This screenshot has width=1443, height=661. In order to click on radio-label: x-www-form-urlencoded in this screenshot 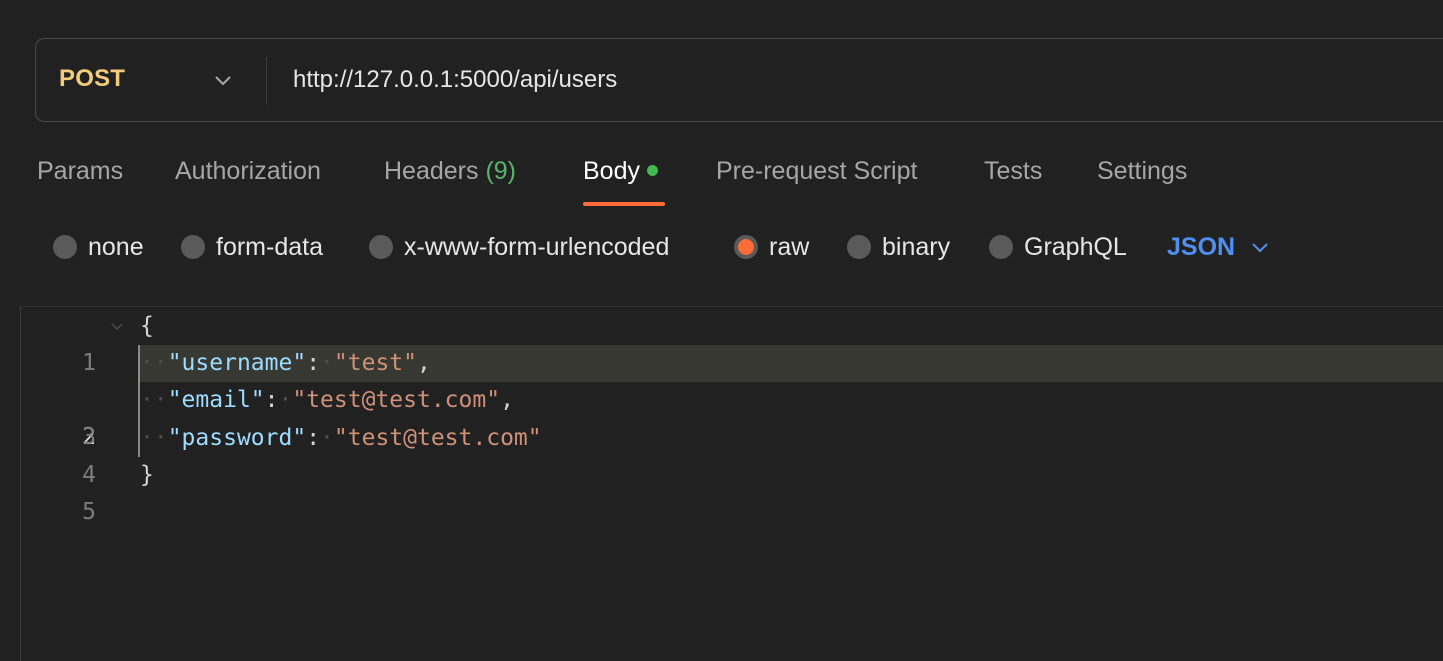, I will do `click(537, 246)`.